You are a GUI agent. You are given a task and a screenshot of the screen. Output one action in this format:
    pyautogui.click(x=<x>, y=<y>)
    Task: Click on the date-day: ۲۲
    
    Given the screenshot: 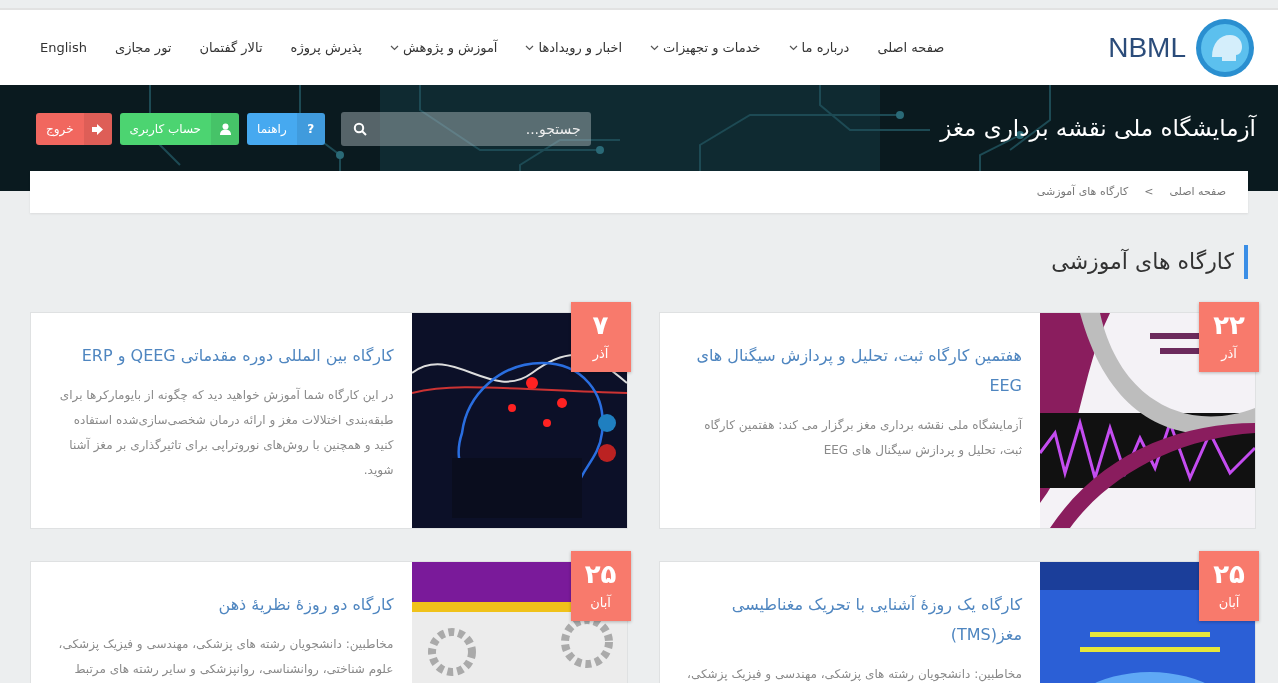 What is the action you would take?
    pyautogui.click(x=1229, y=325)
    